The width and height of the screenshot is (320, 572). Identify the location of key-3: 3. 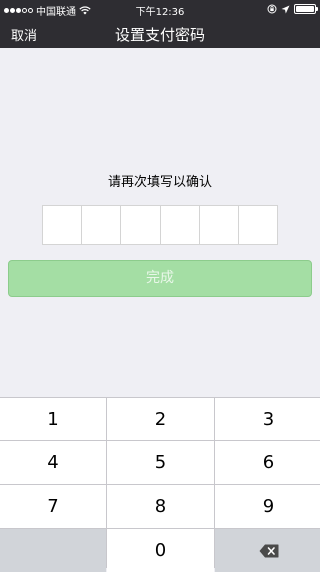
(267, 419).